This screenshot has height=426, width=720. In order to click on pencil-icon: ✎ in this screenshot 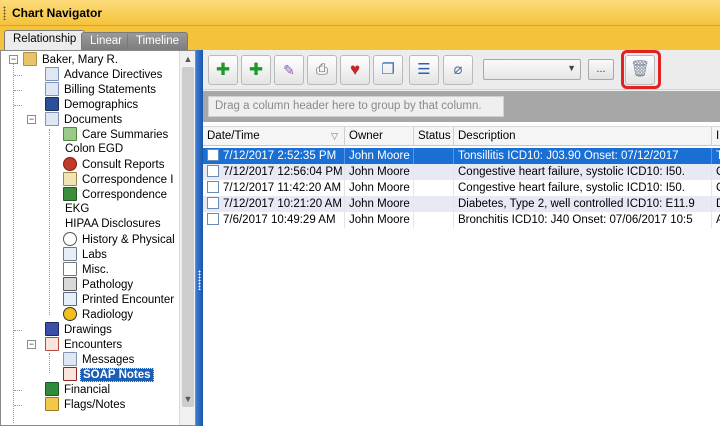, I will do `click(289, 70)`.